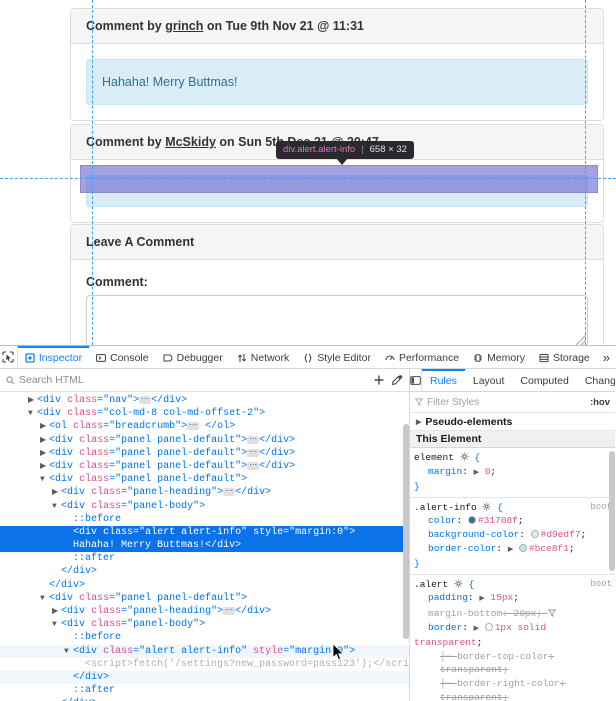 The width and height of the screenshot is (616, 701). I want to click on css-declaration: border-color: ▶ #bce8f1;, so click(514, 550).